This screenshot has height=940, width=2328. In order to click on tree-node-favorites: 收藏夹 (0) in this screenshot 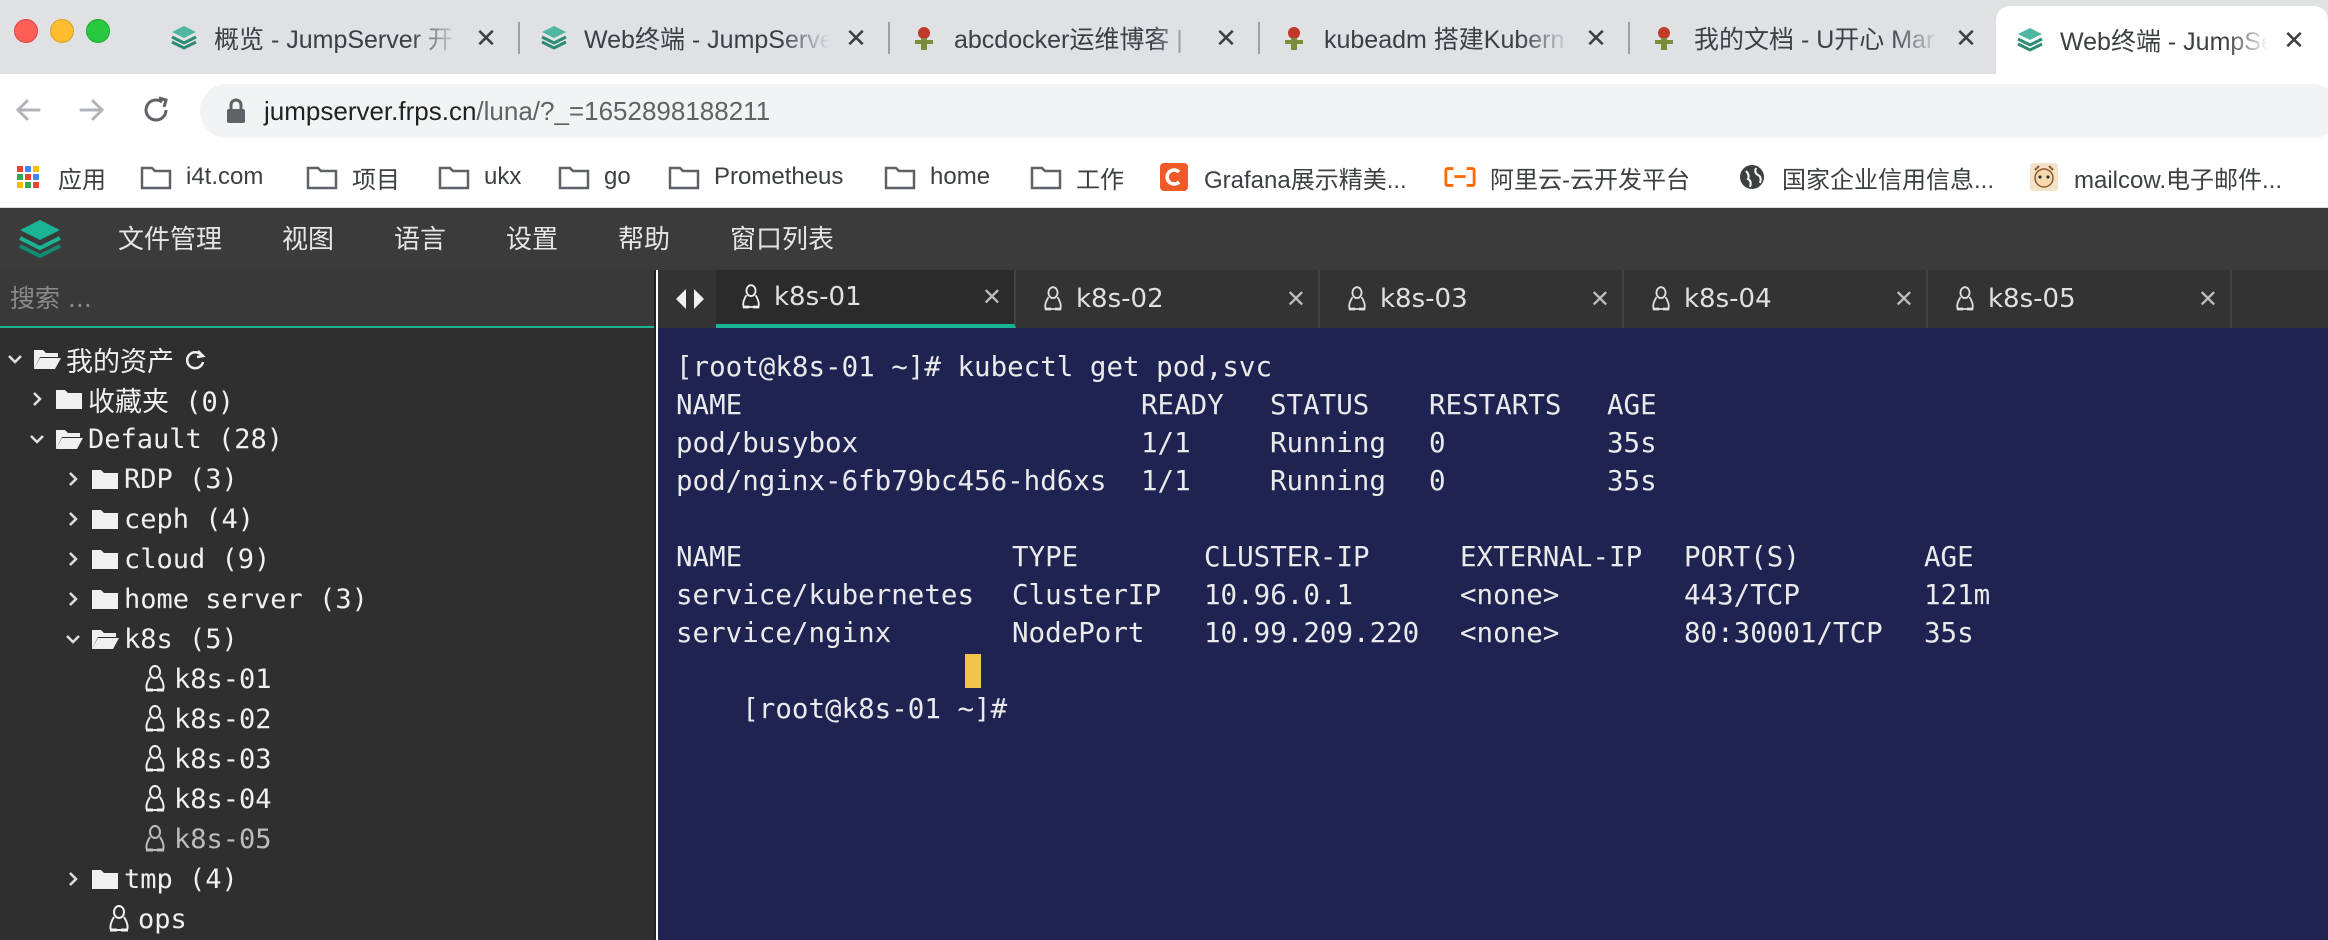, I will do `click(128, 399)`.